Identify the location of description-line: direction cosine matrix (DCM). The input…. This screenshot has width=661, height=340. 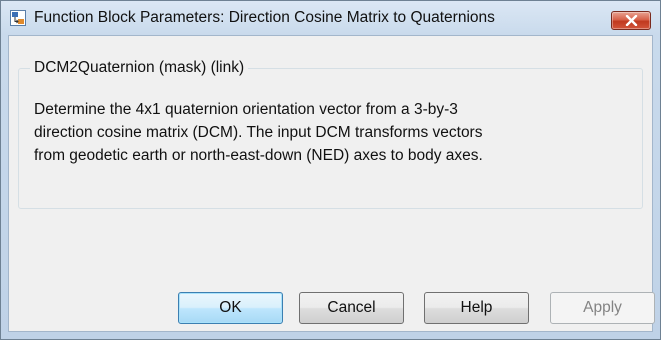
(258, 132).